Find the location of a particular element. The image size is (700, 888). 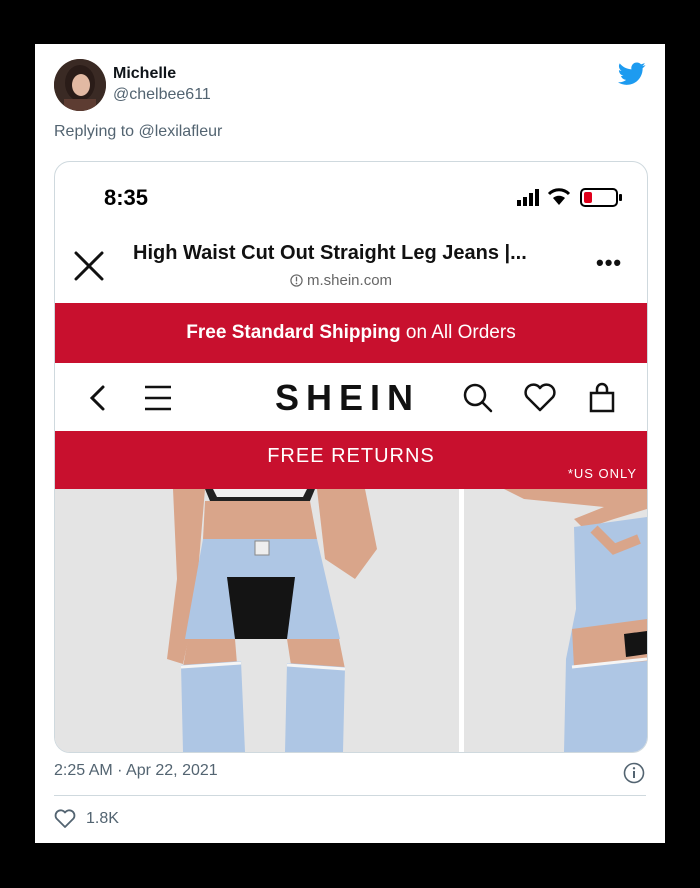

shipping-rest-text: on All Orders is located at coordinates (458, 332).